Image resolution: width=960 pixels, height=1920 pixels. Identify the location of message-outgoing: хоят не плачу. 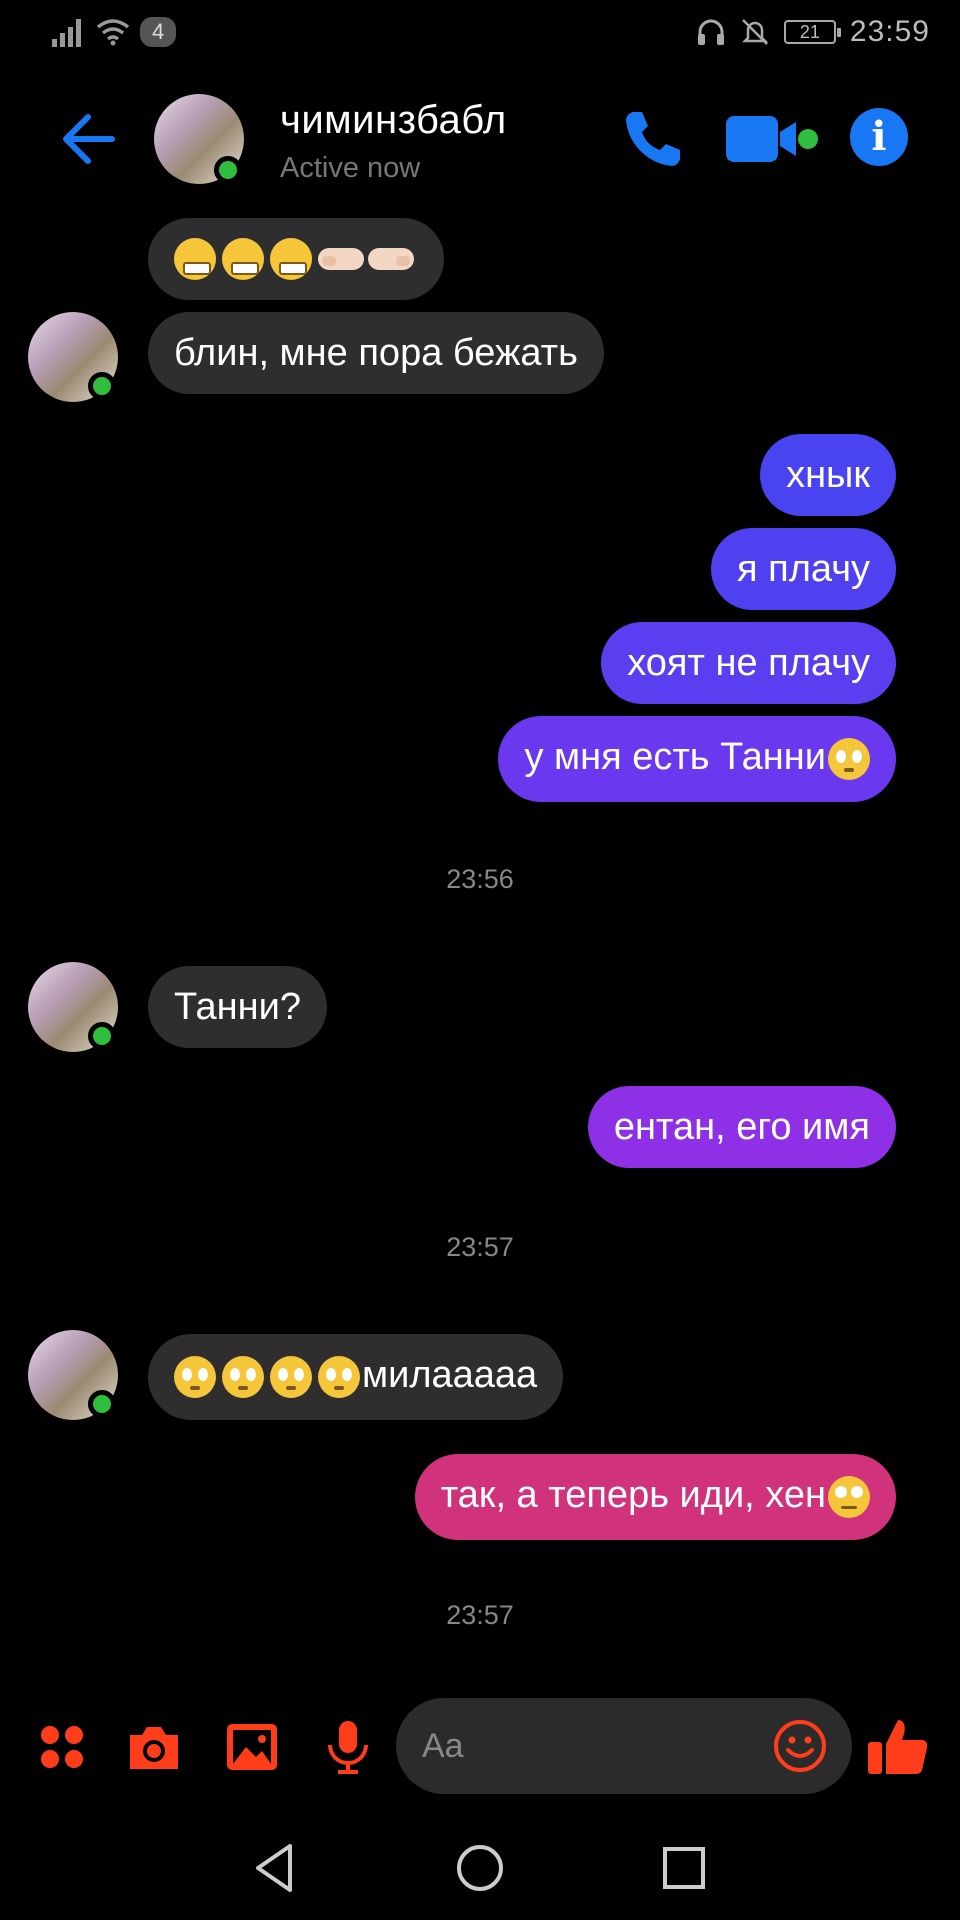
(748, 663).